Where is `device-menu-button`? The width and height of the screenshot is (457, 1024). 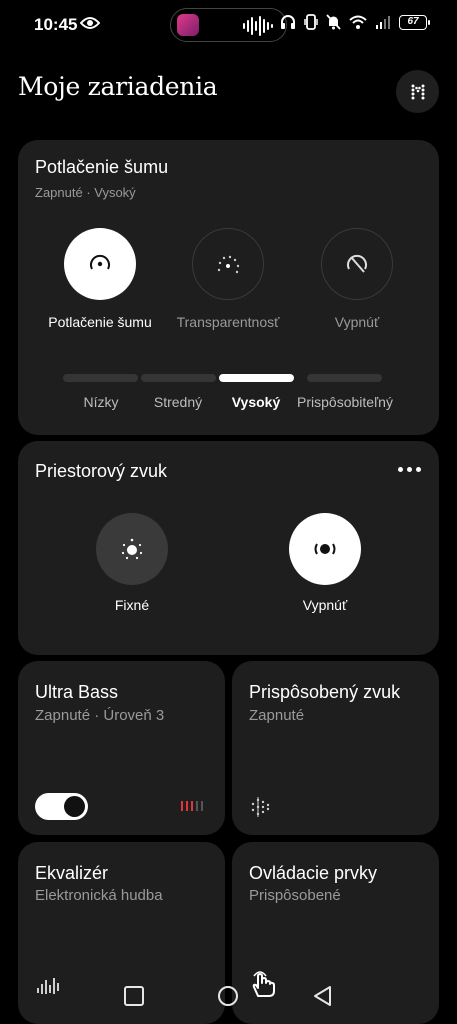
device-menu-button is located at coordinates (417, 91).